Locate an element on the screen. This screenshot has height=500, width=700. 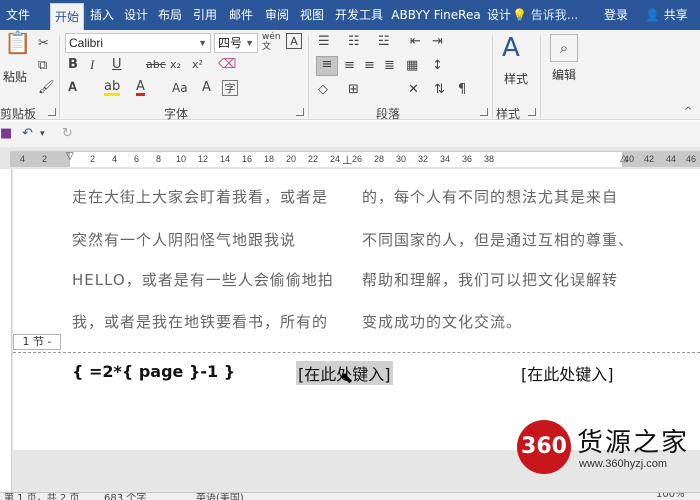
logo-url: www.360hyzj.com is located at coordinates (623, 464).